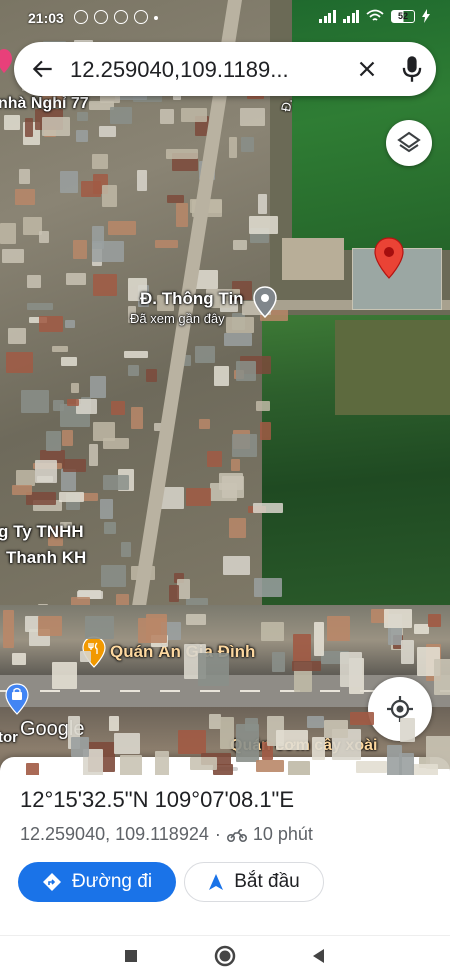  What do you see at coordinates (265, 302) in the screenshot?
I see `visited-place-pin-icon` at bounding box center [265, 302].